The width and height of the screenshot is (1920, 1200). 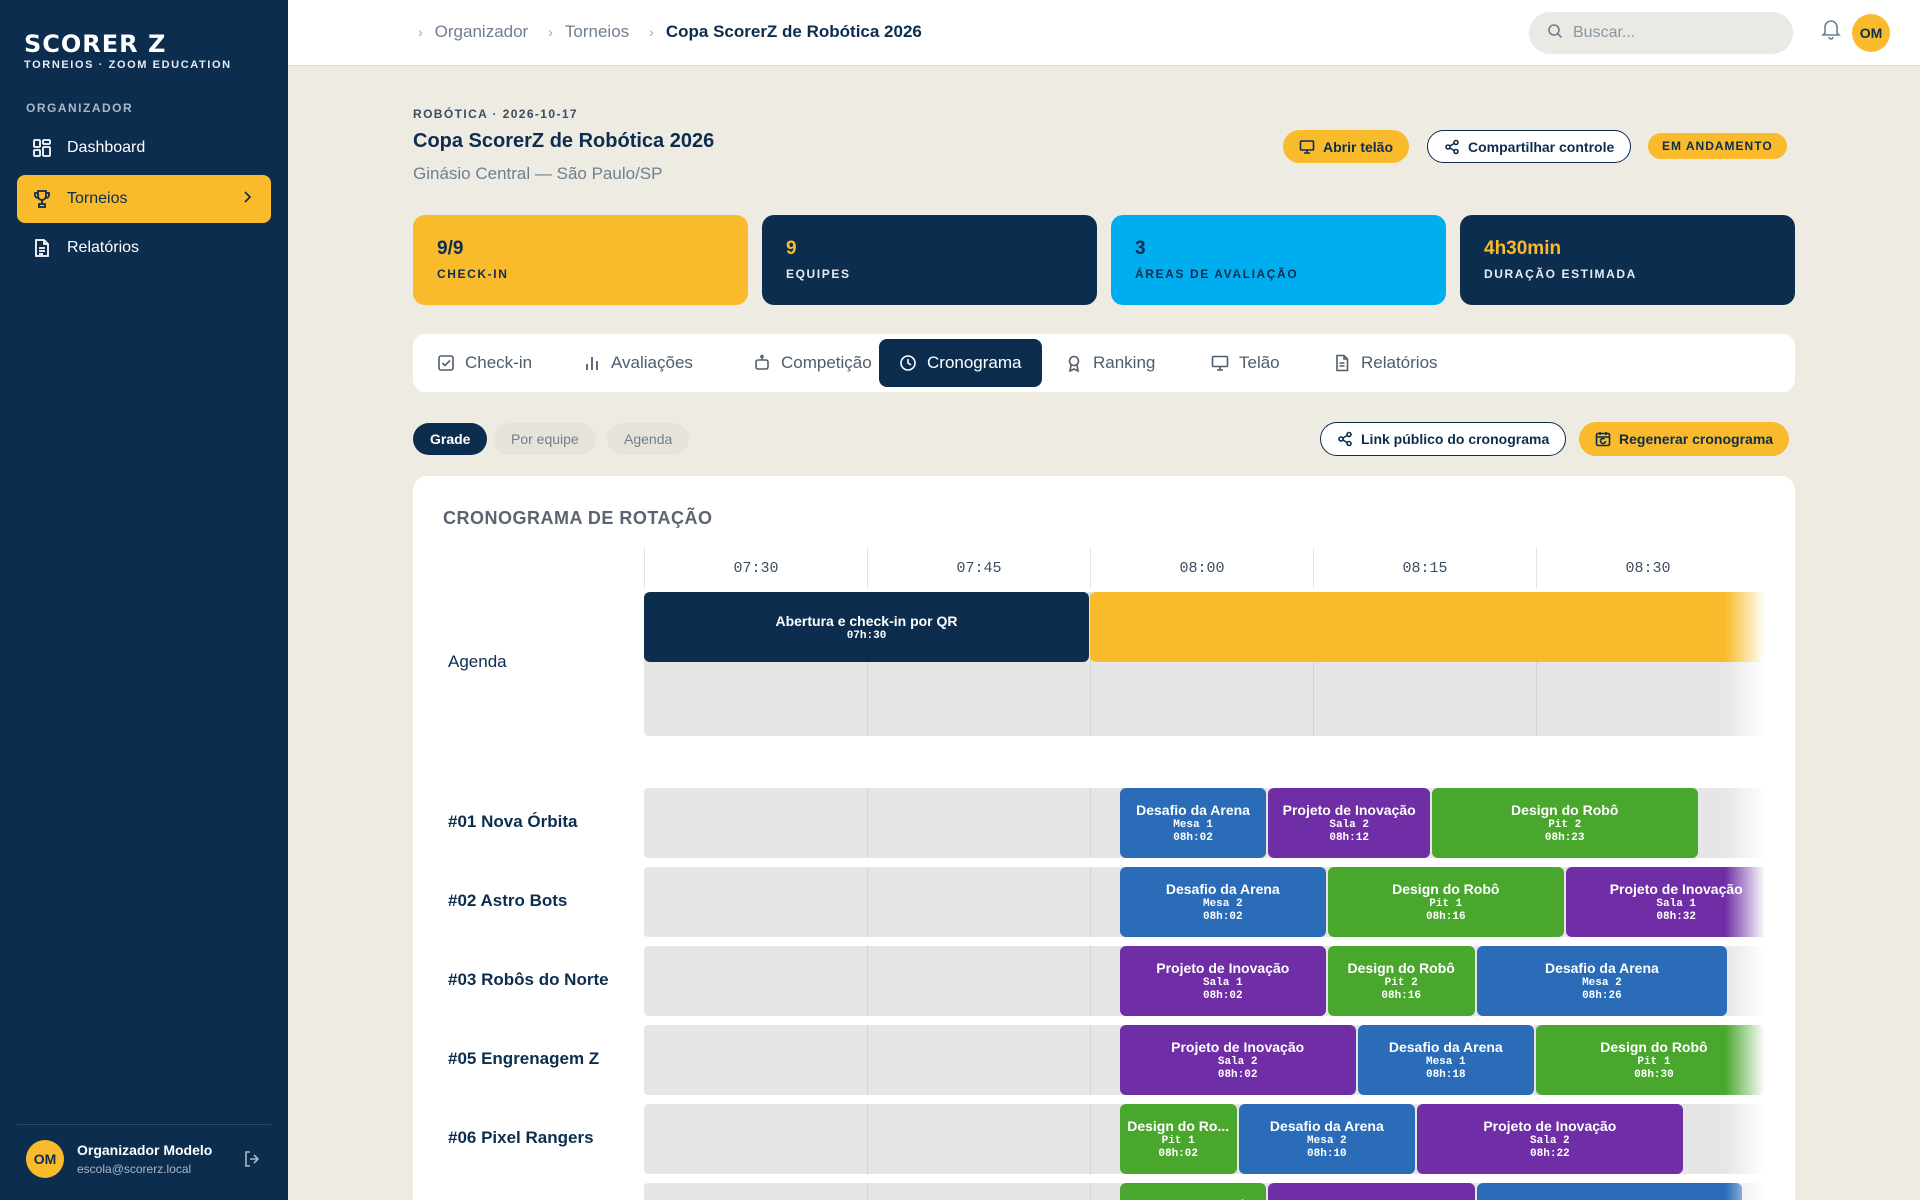 I want to click on schedule-block-inovacao: Projeto de Inovação Sala 2 08h:02, so click(x=1237, y=1060).